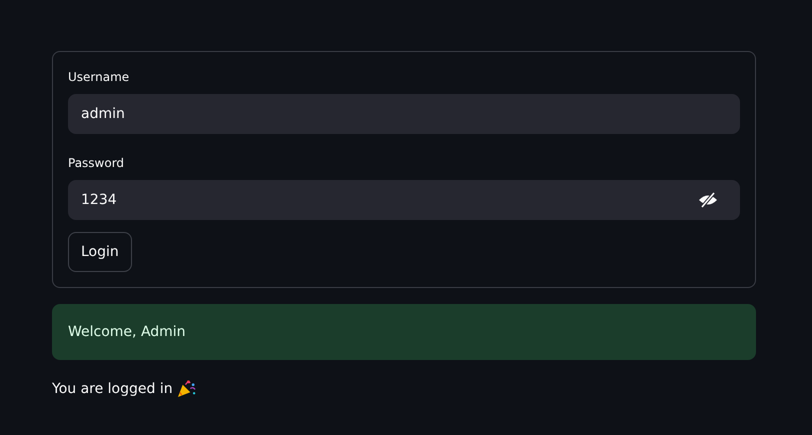 This screenshot has width=812, height=435. Describe the element at coordinates (404, 332) in the screenshot. I see `success-alert: Welcome, Admin` at that location.